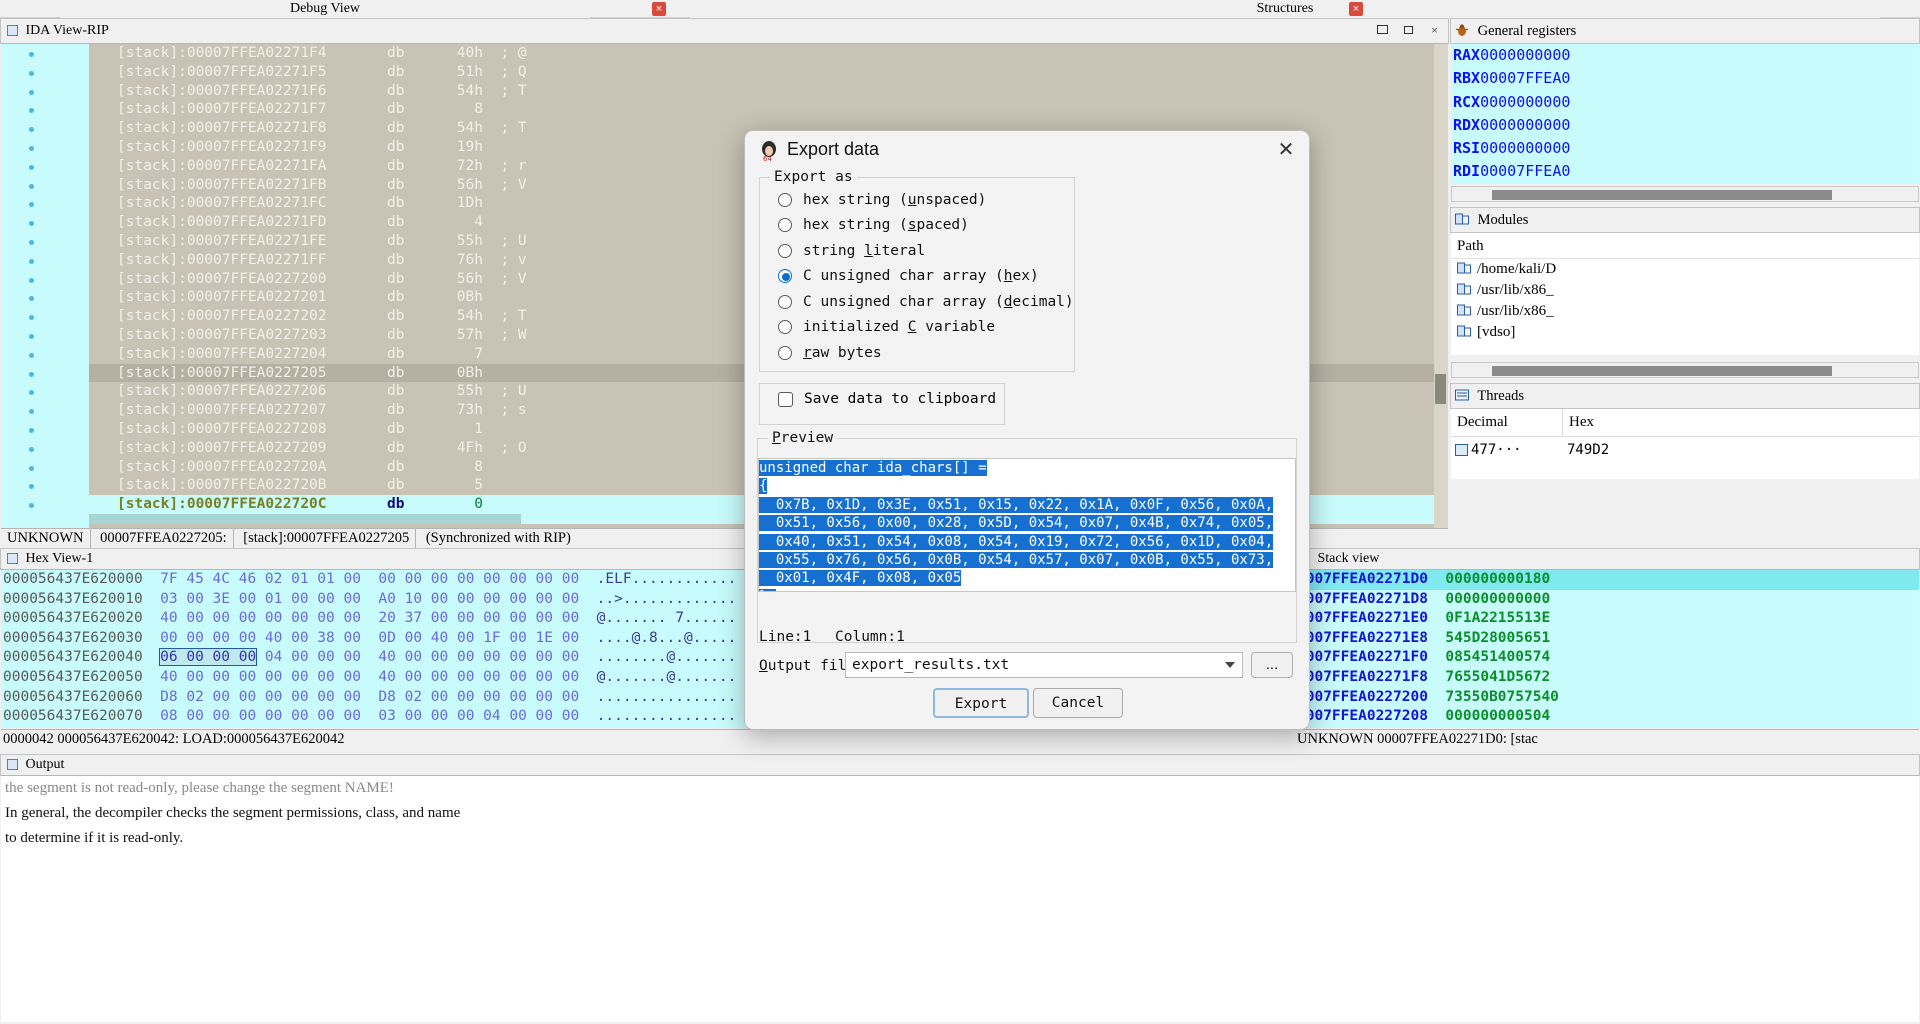  I want to click on stack-row: 0007FFEA02271E0 0F1A2215513E, so click(1606, 619).